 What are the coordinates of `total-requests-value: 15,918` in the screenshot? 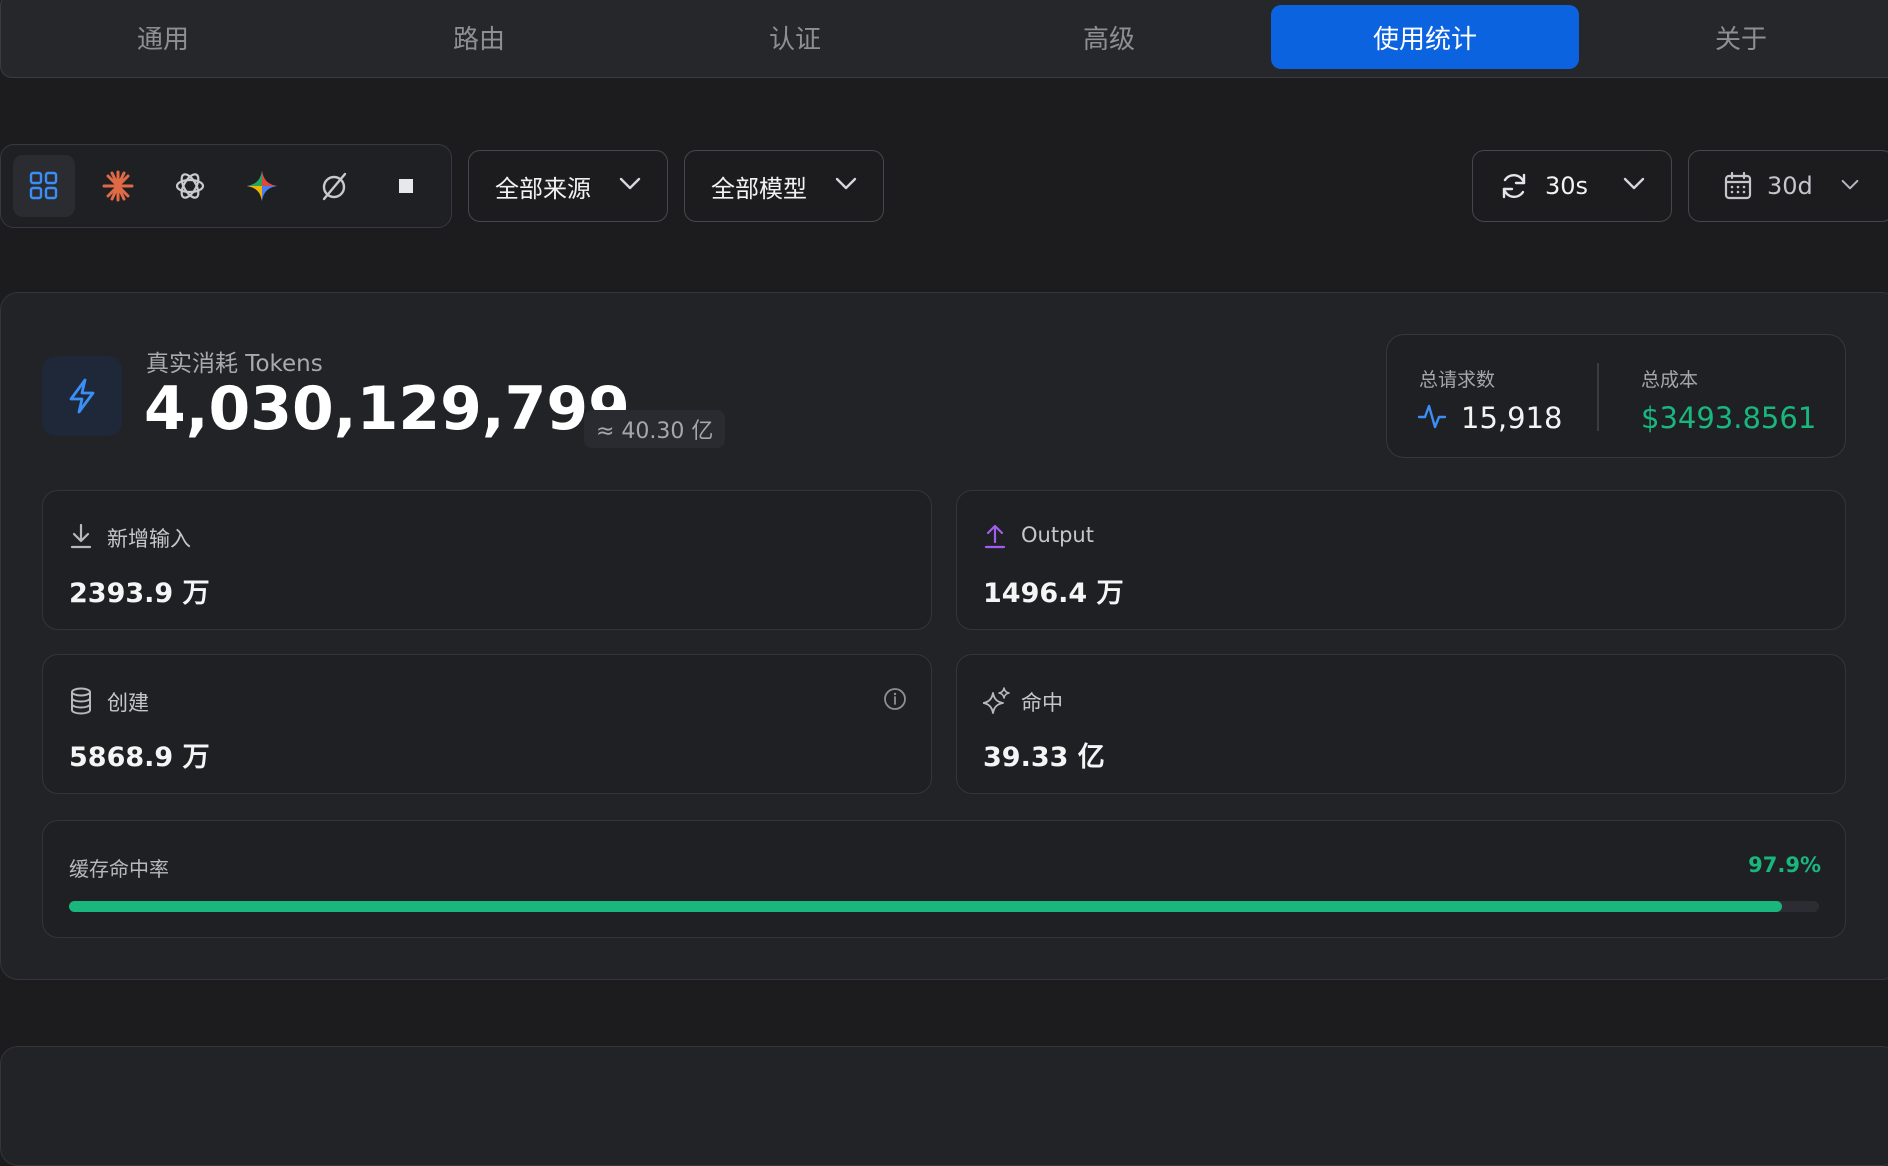 It's located at (1512, 418).